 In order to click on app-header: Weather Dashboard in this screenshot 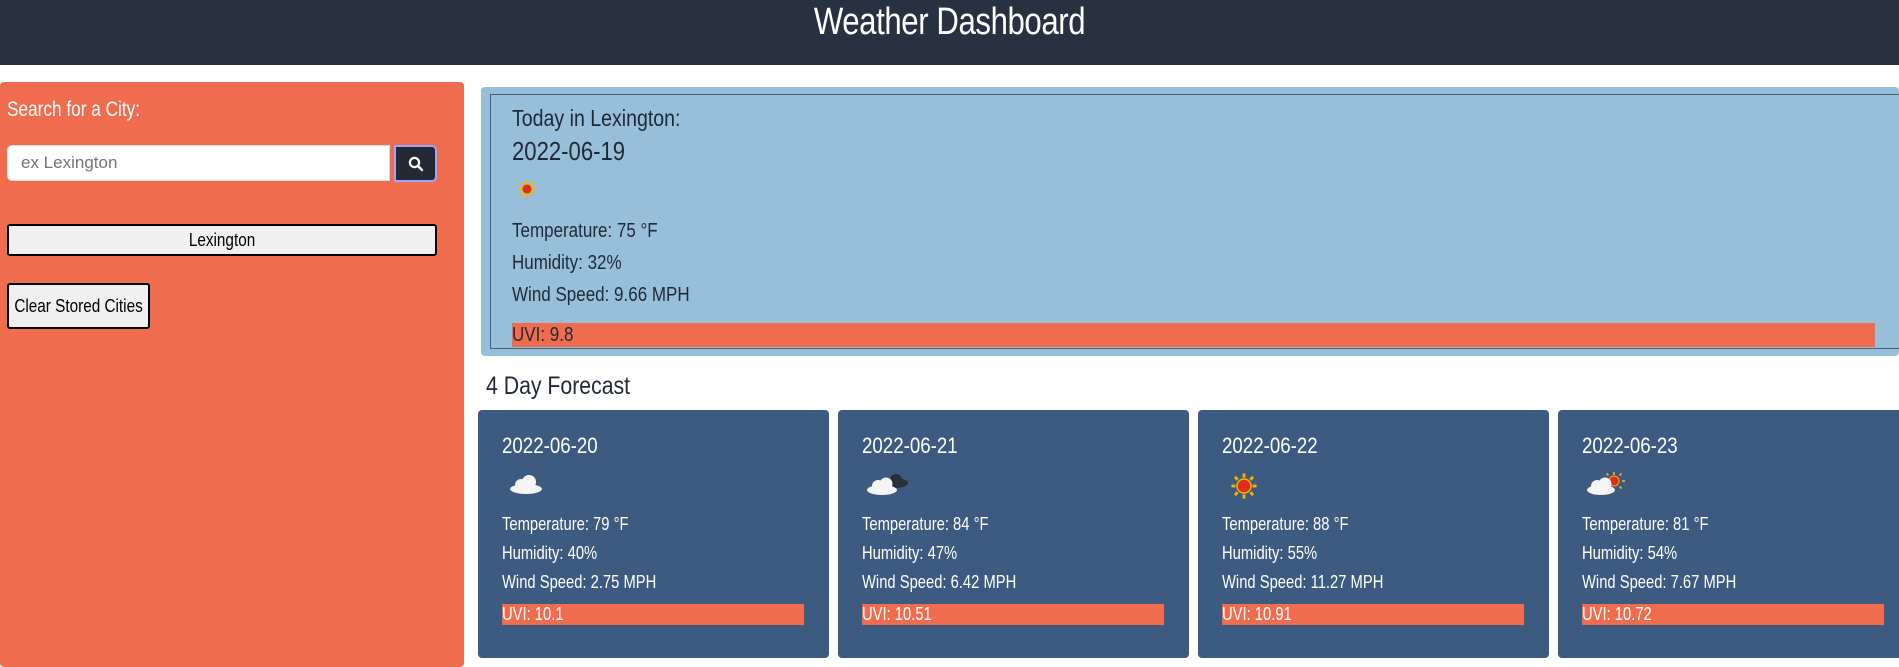, I will do `click(949, 32)`.